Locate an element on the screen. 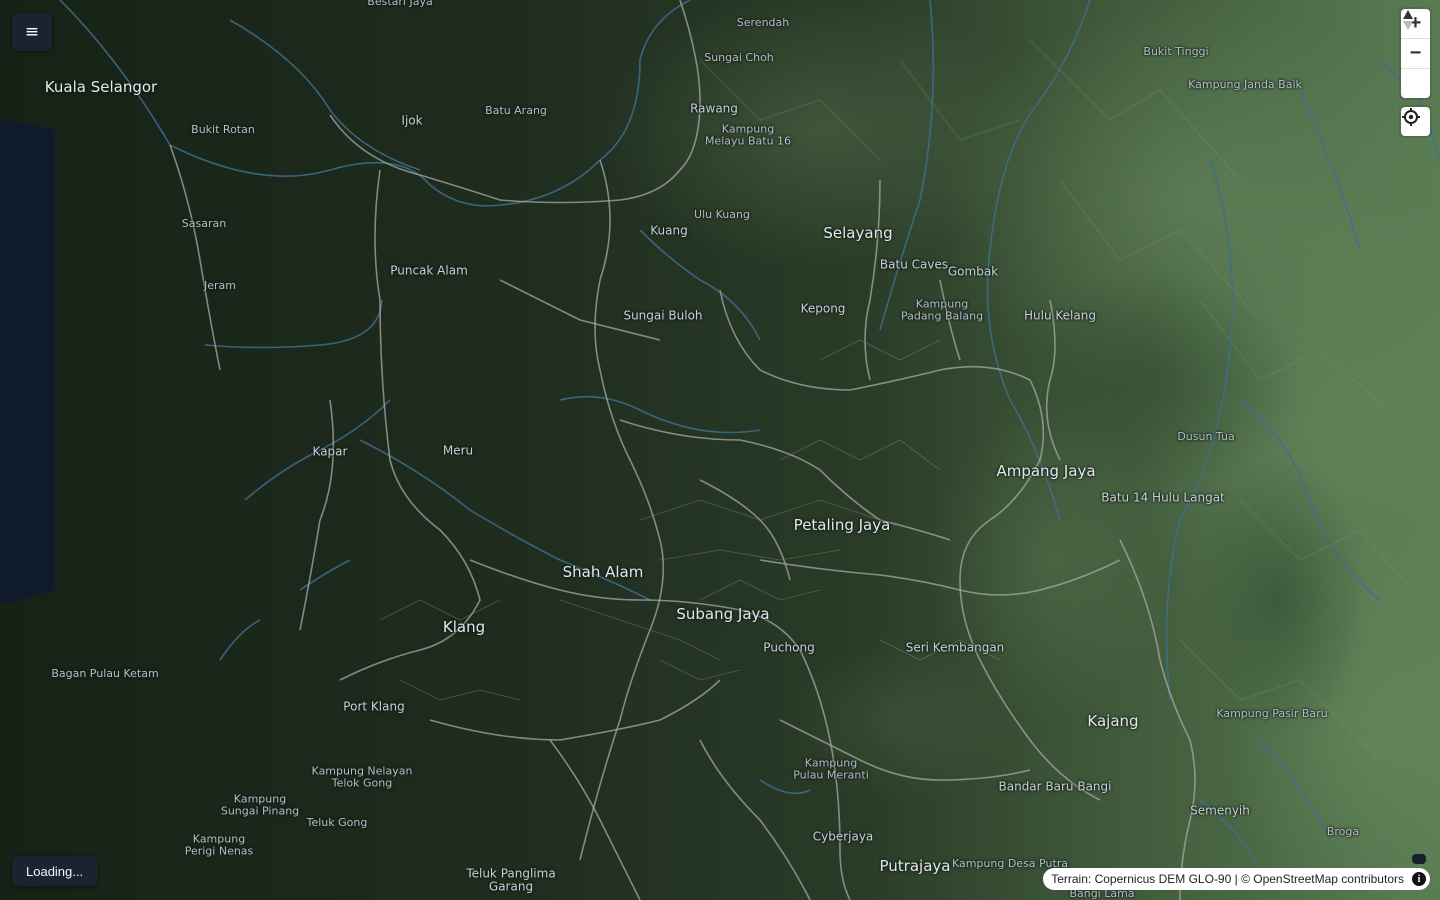 This screenshot has width=1440, height=900. place-label: Kuang is located at coordinates (669, 230).